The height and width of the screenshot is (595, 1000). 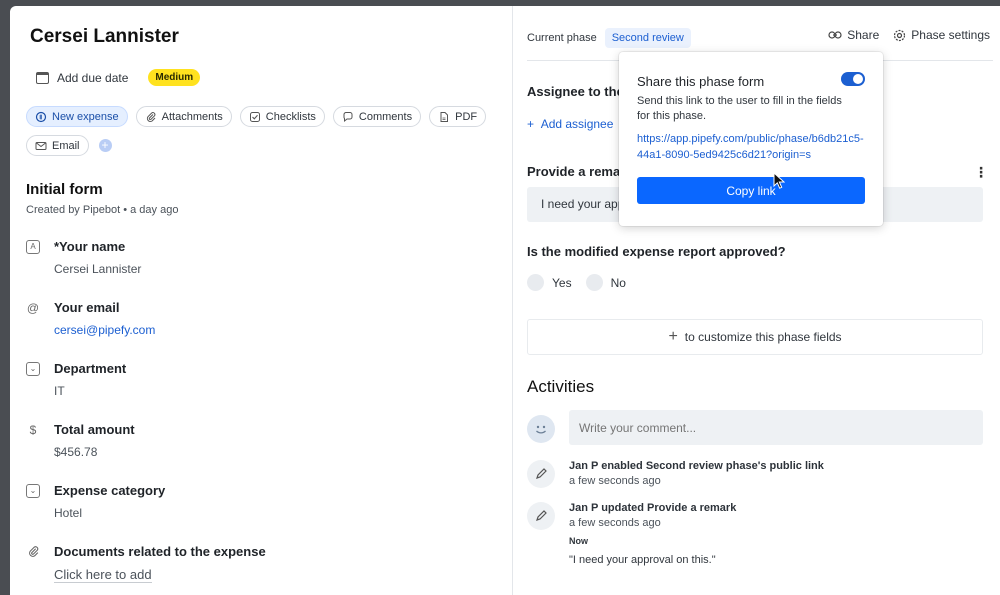 What do you see at coordinates (41, 116) in the screenshot?
I see `expense-icon` at bounding box center [41, 116].